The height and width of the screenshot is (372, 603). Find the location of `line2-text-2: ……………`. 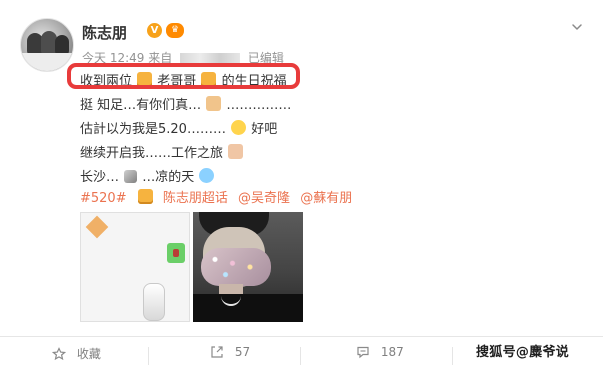

line2-text-2: …………… is located at coordinates (259, 105).